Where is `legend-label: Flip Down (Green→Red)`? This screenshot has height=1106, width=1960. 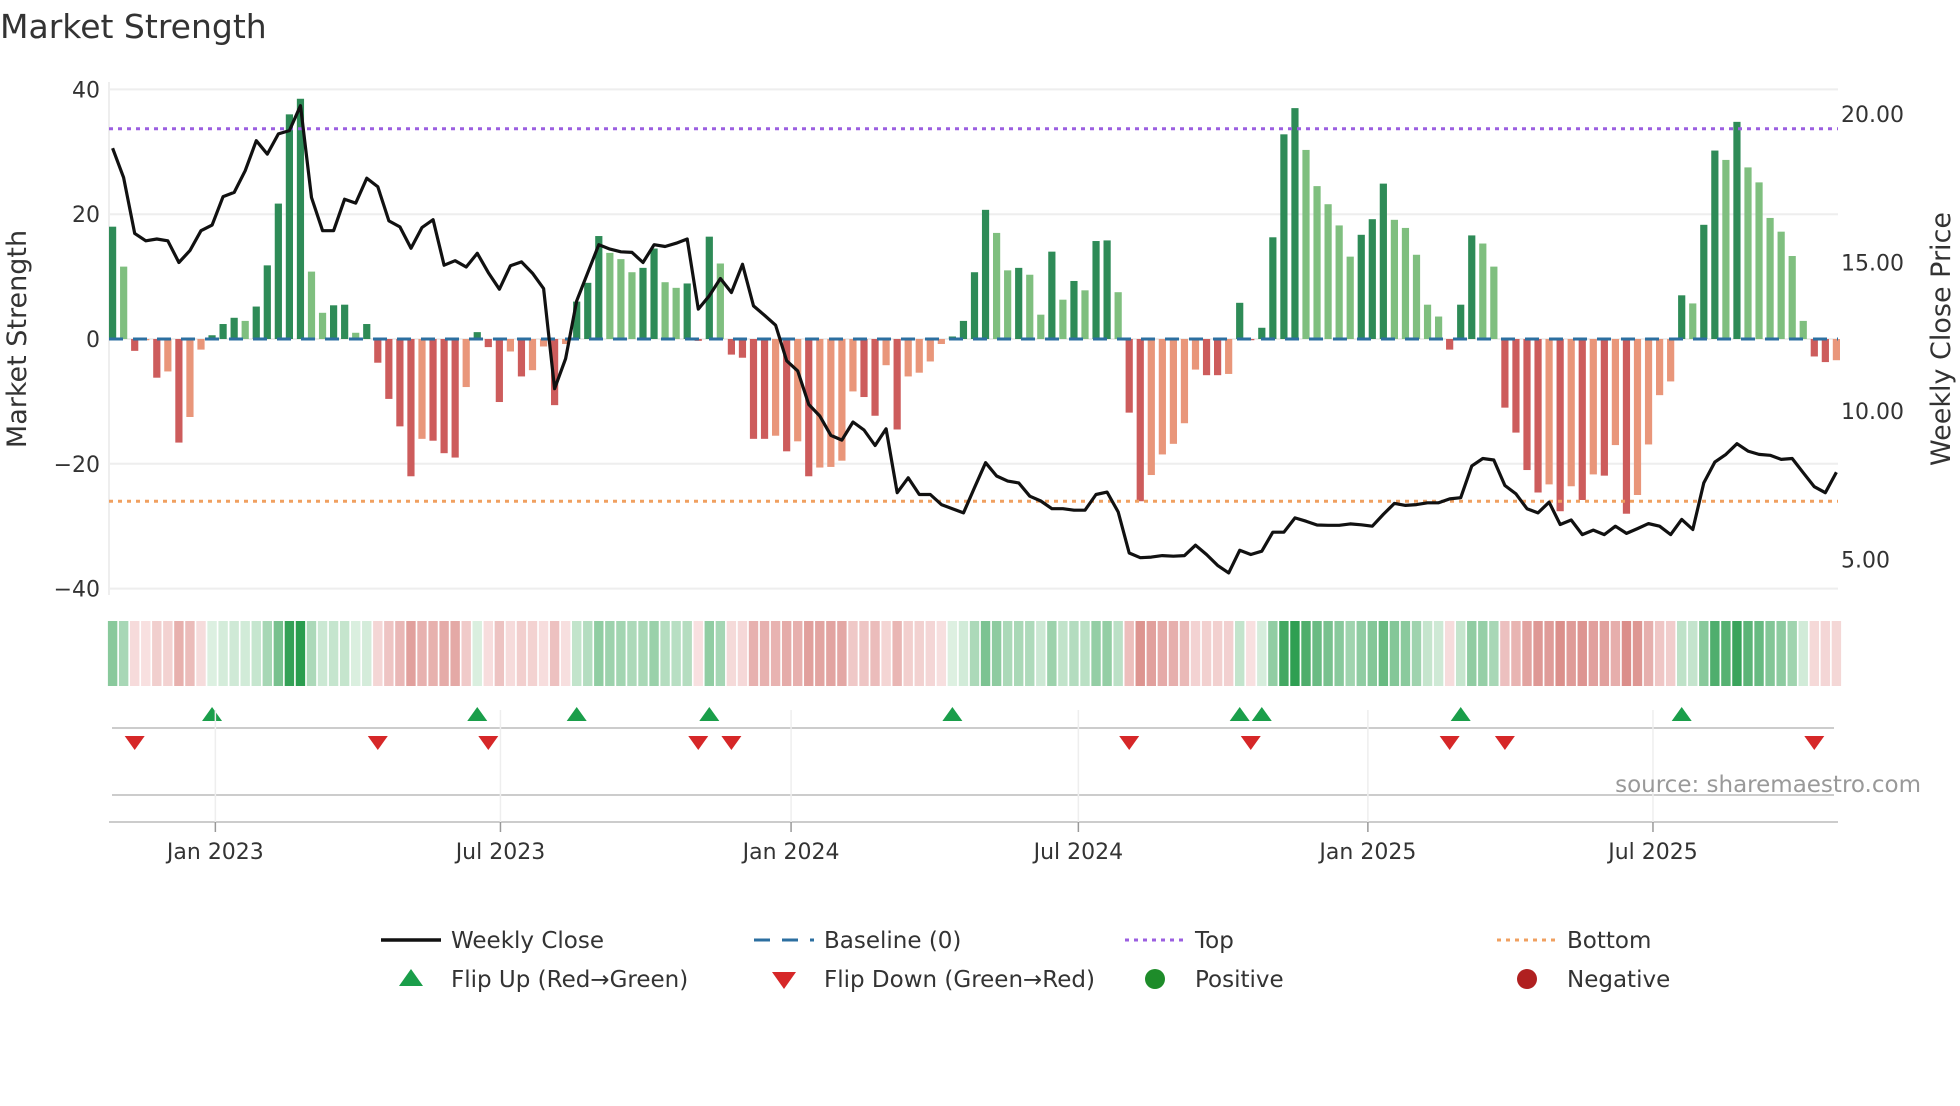
legend-label: Flip Down (Green→Red) is located at coordinates (959, 980).